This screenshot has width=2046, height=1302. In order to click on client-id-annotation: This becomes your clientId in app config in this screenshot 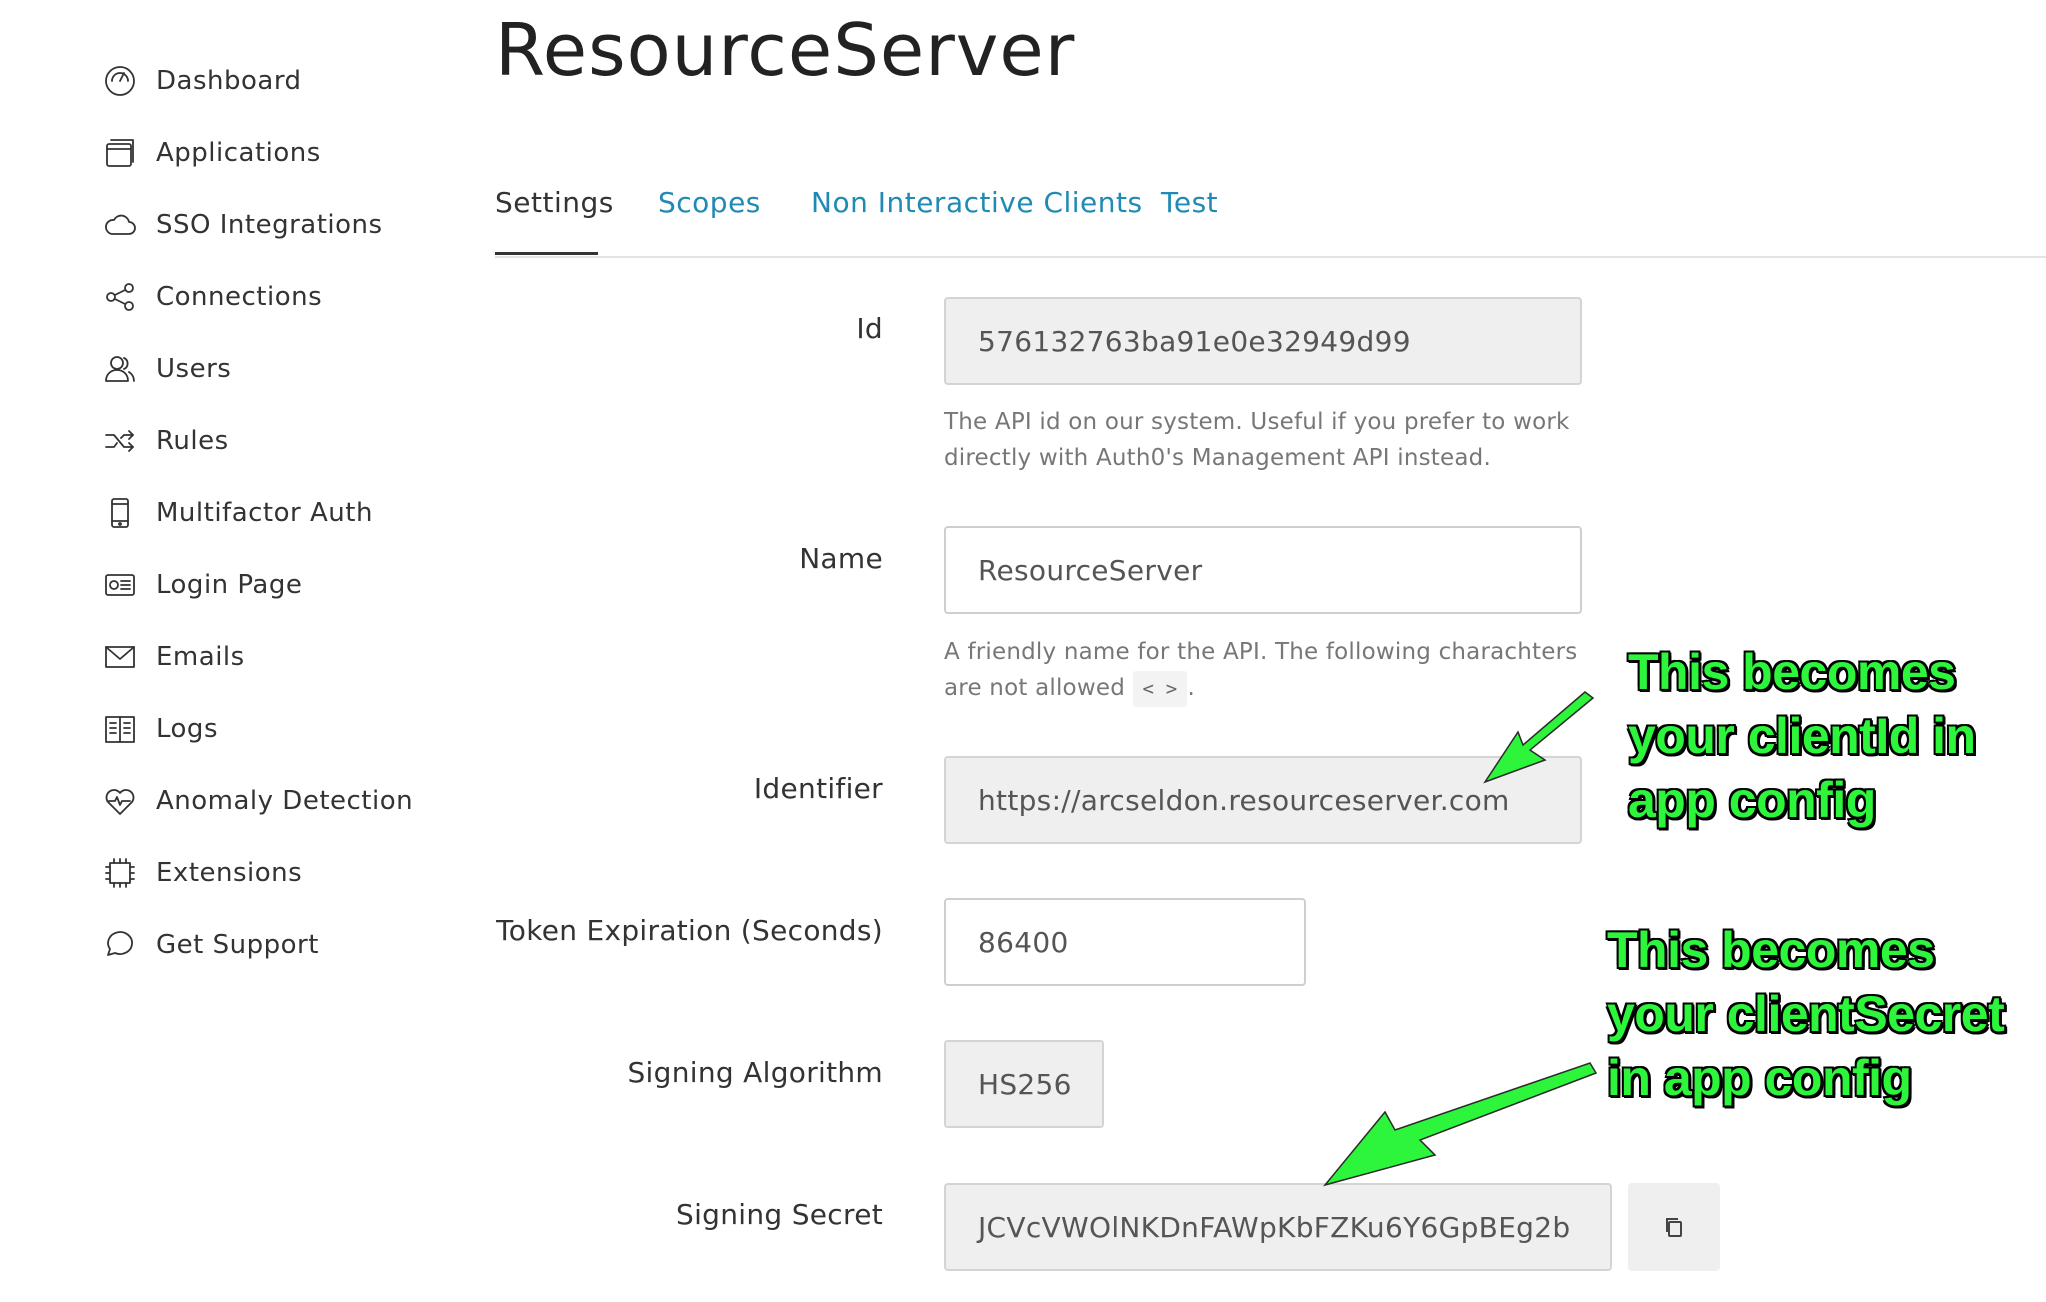, I will do `click(1802, 736)`.